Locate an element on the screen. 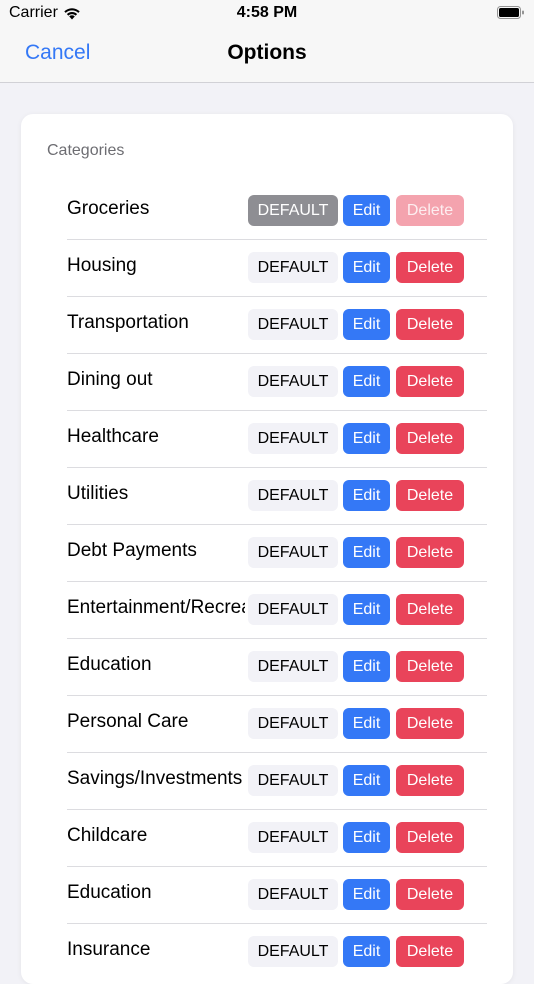 The height and width of the screenshot is (984, 534). category-name: Childcare is located at coordinates (107, 835).